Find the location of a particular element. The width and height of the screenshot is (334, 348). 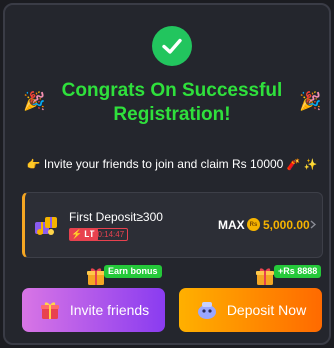

pointing-hand-icon: 👉 is located at coordinates (33, 165).